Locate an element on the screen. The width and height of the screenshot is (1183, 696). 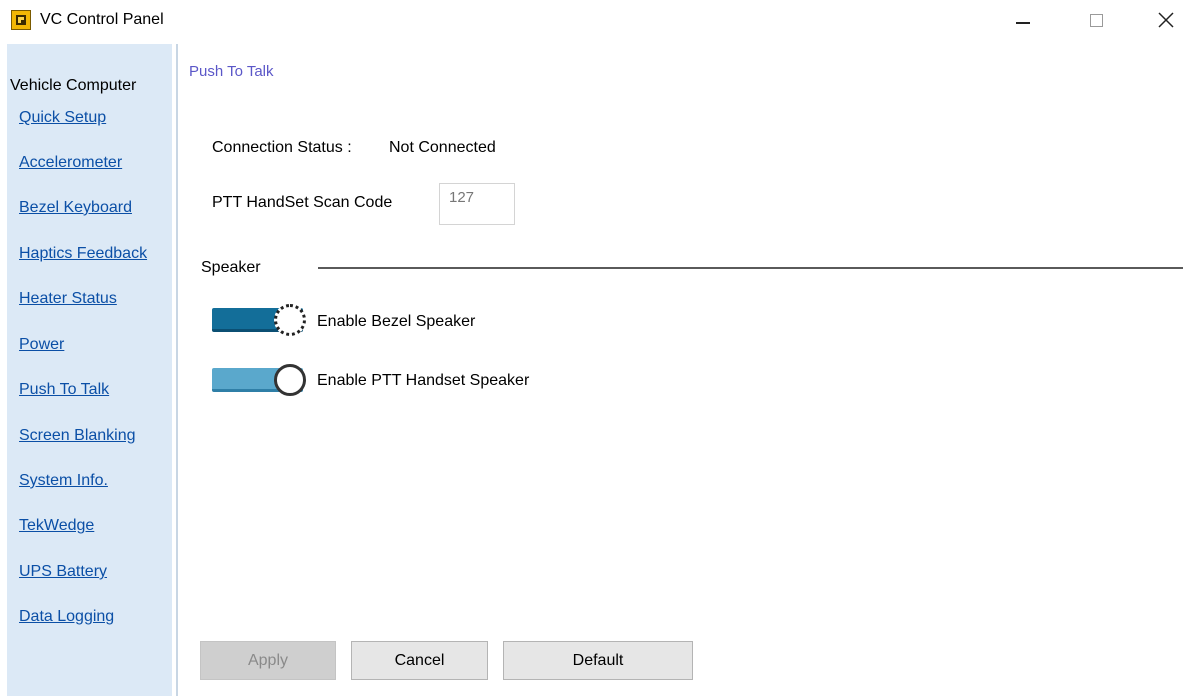
sidebar-header: Vehicle Computer is located at coordinates (73, 85).